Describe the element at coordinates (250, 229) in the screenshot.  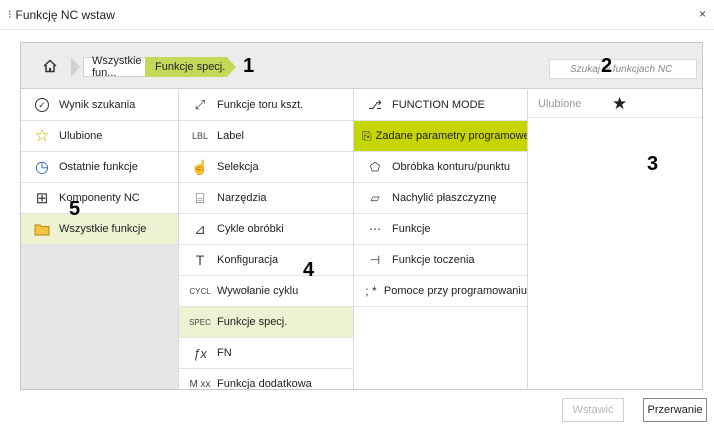
I see `group-item-label: Cykle obróbki` at that location.